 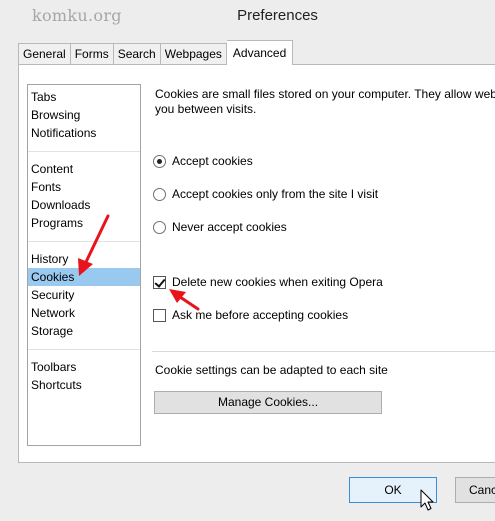 I want to click on tab-strip: General Forms Search Webpages Advanced, so click(x=156, y=52).